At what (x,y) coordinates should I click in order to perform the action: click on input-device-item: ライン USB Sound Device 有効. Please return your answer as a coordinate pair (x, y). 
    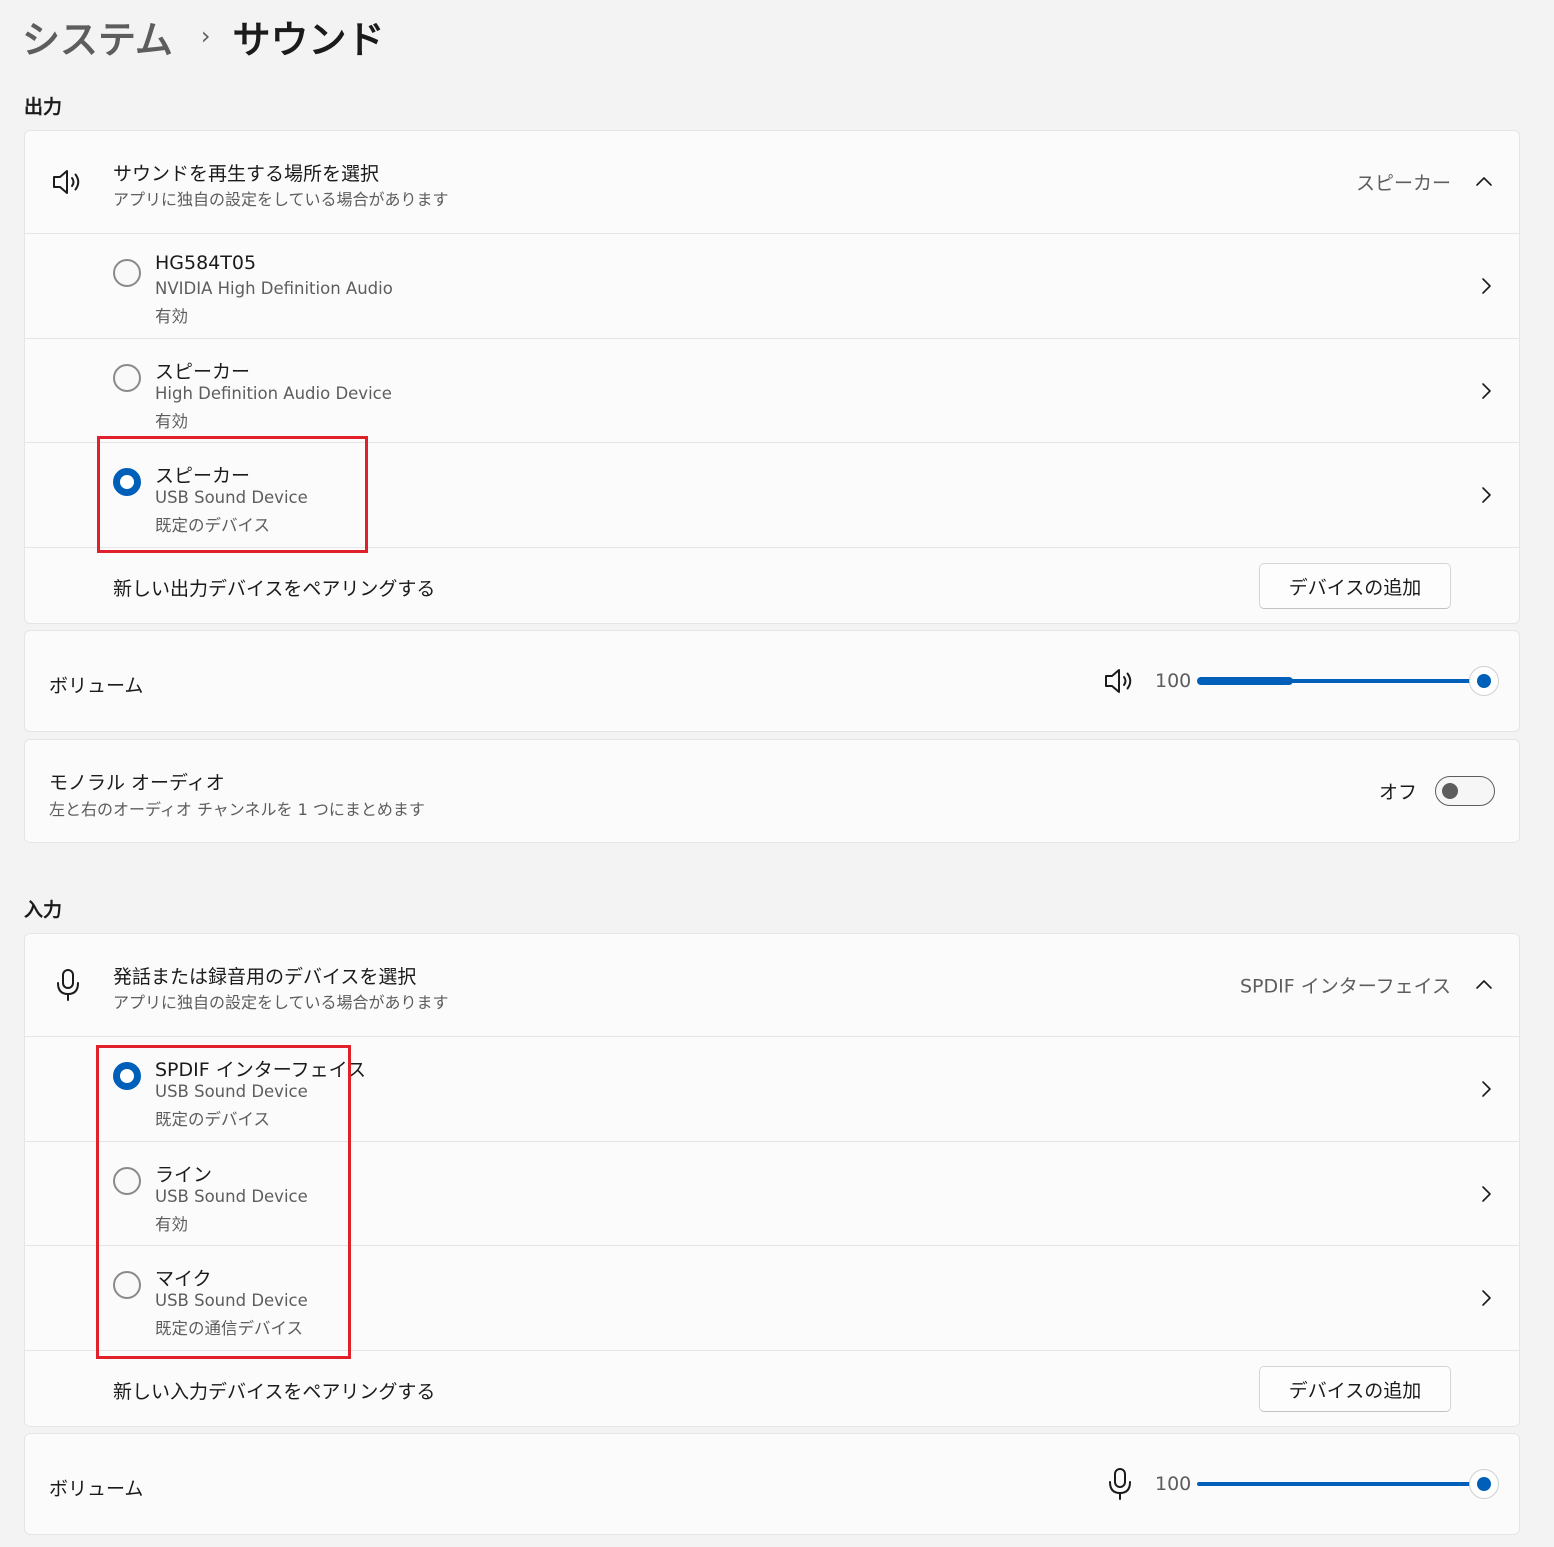
    Looking at the image, I should click on (772, 1193).